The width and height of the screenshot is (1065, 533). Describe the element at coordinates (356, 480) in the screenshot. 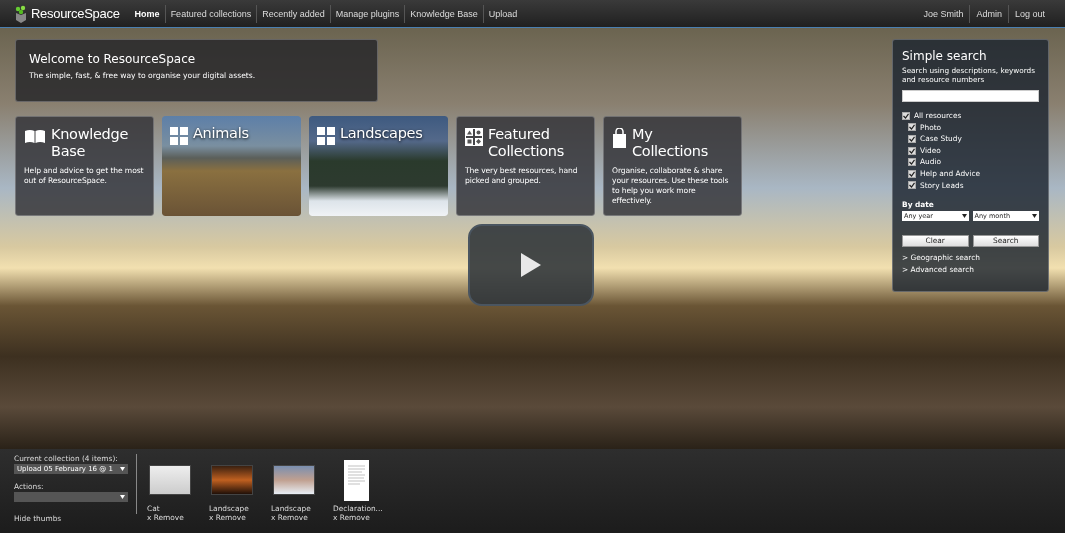

I see `document-thumbnail` at that location.